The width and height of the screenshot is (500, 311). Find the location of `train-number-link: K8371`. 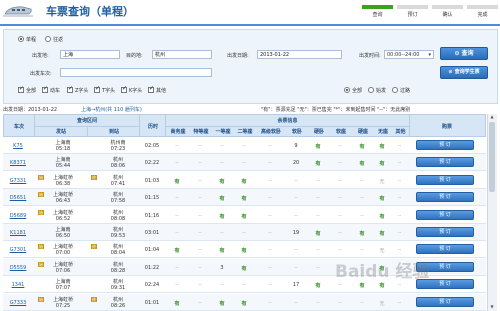

train-number-link: K8371 is located at coordinates (18, 163).